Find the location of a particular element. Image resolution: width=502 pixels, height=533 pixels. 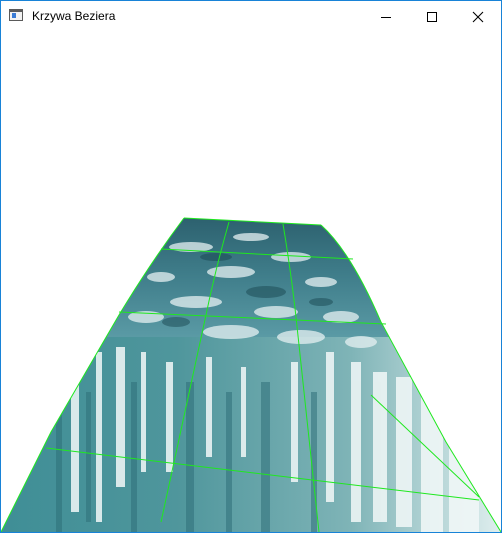

window-title: Krzywa Beziera is located at coordinates (74, 16).